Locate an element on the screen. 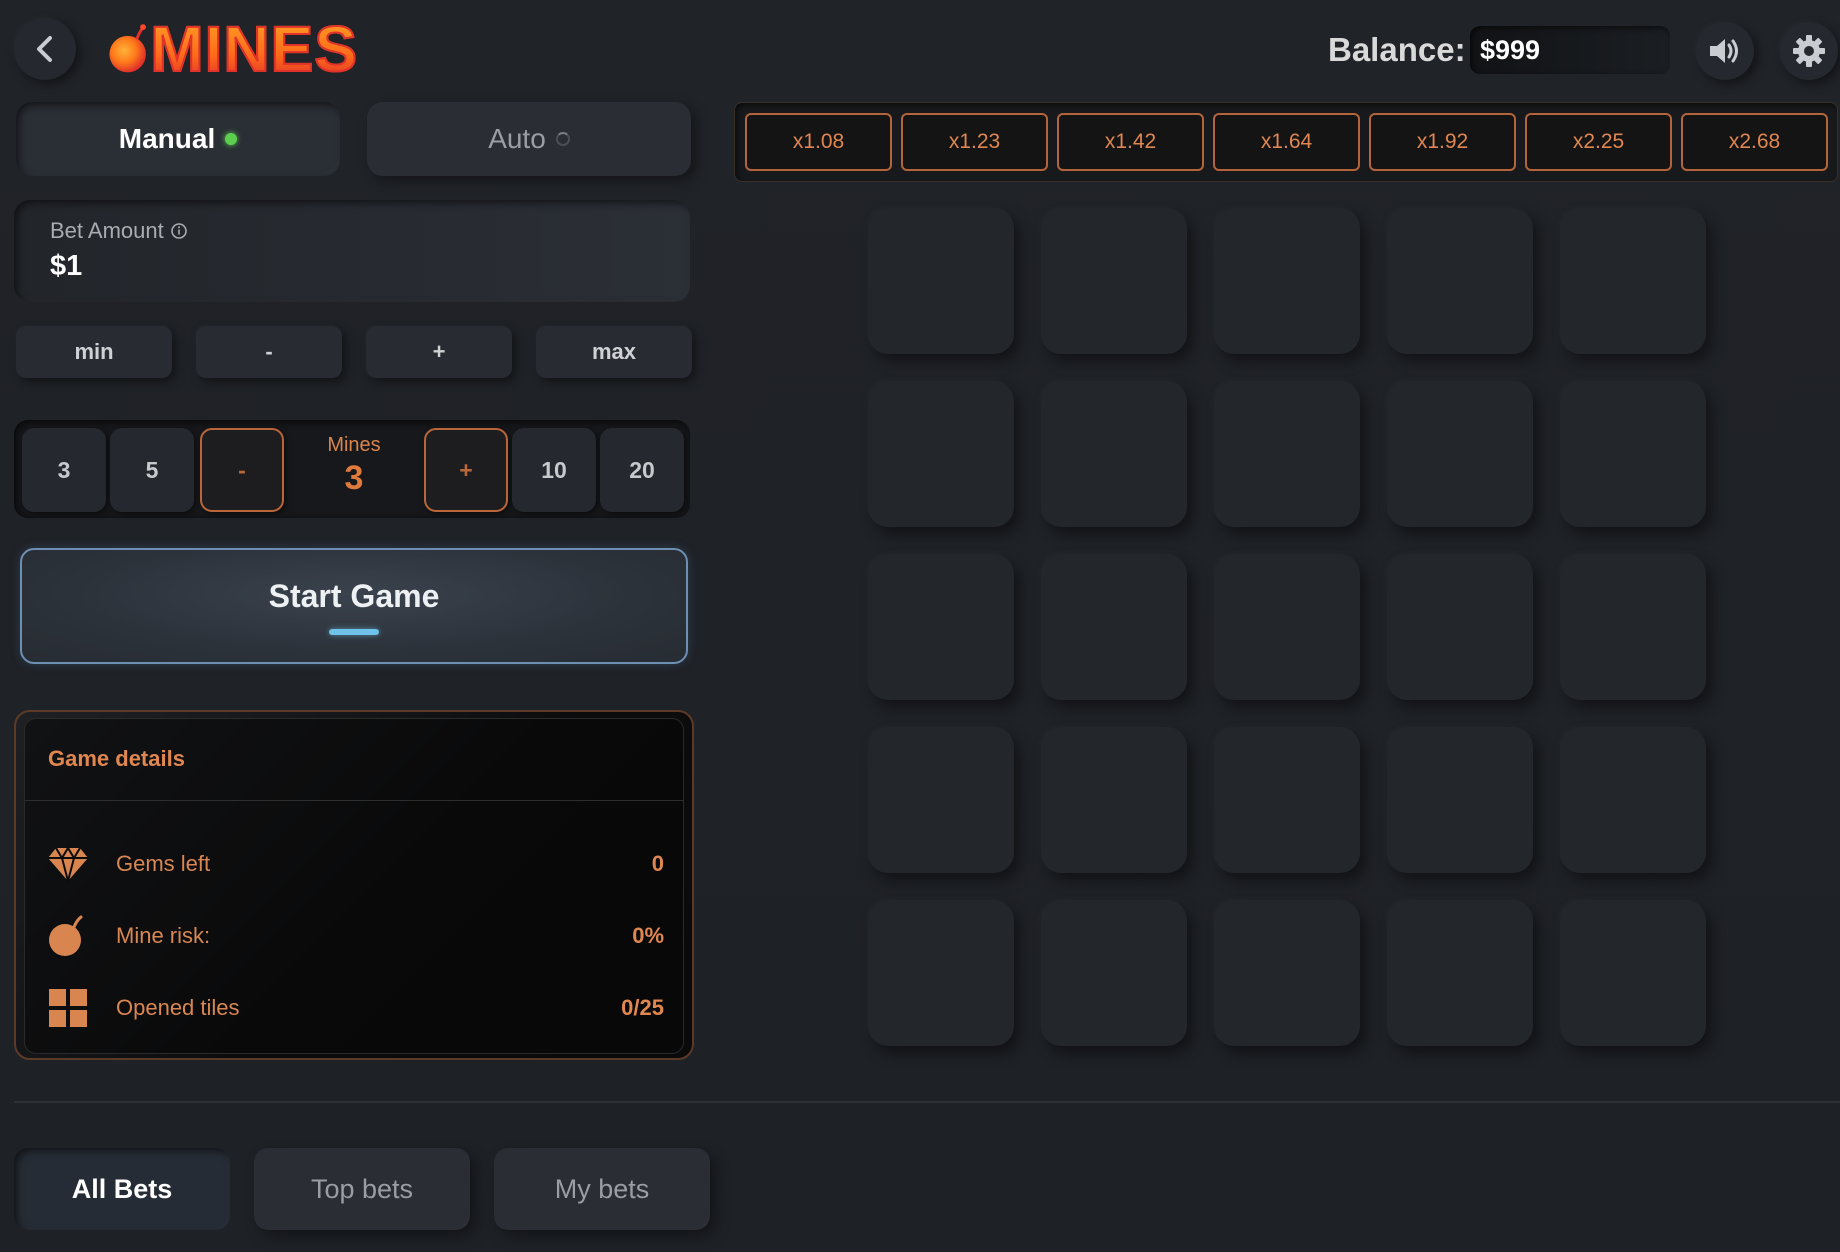 This screenshot has width=1840, height=1252. tab-auto: Auto is located at coordinates (529, 139).